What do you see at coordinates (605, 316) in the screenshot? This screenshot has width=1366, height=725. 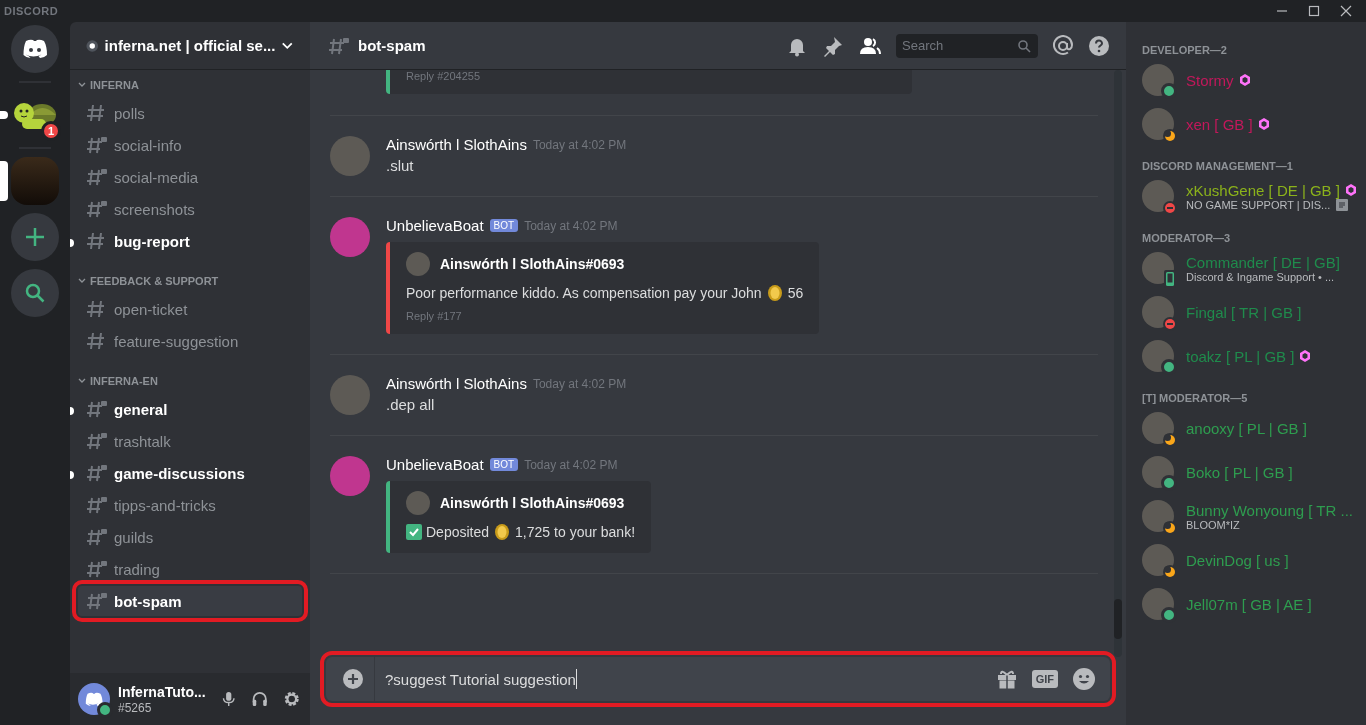 I see `embed-footer: Reply #177` at bounding box center [605, 316].